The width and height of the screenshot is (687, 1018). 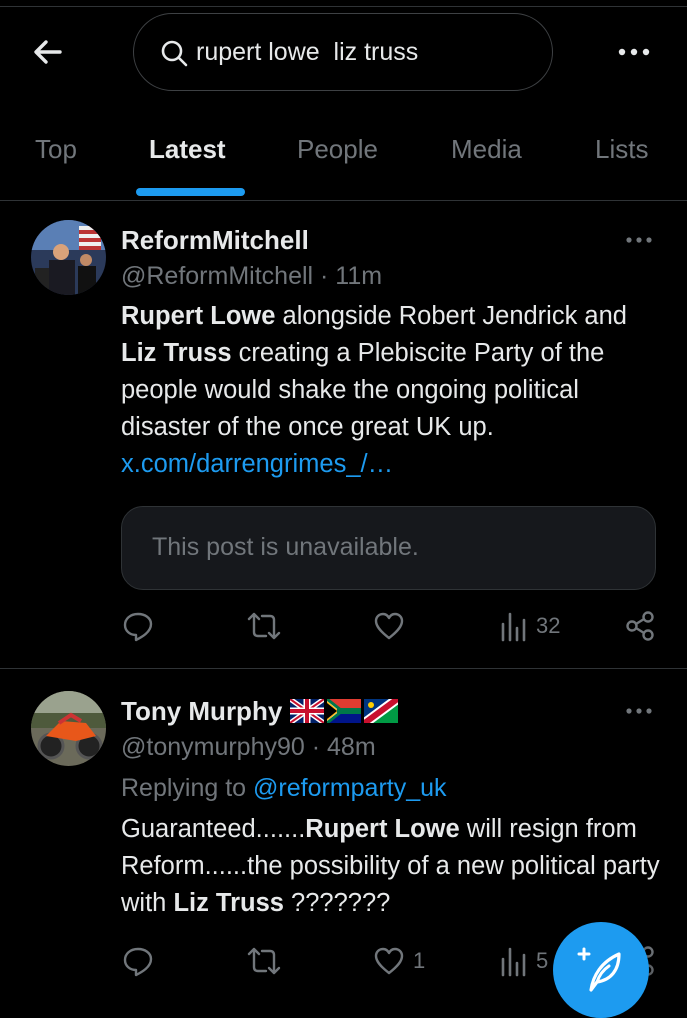 What do you see at coordinates (202, 711) in the screenshot?
I see `author-name-text: Tony Murphy` at bounding box center [202, 711].